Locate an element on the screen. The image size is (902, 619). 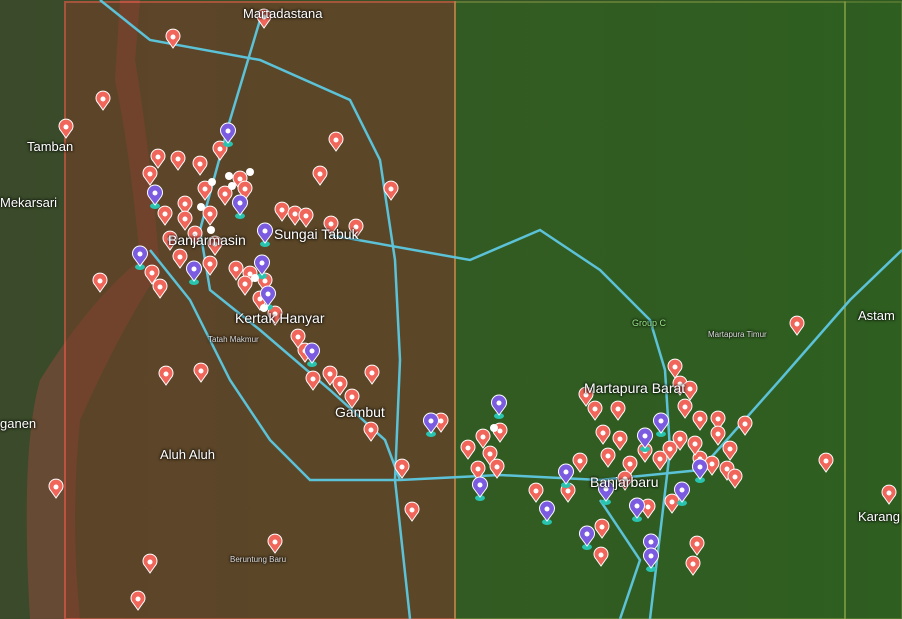
place-label: ganen is located at coordinates (18, 423).